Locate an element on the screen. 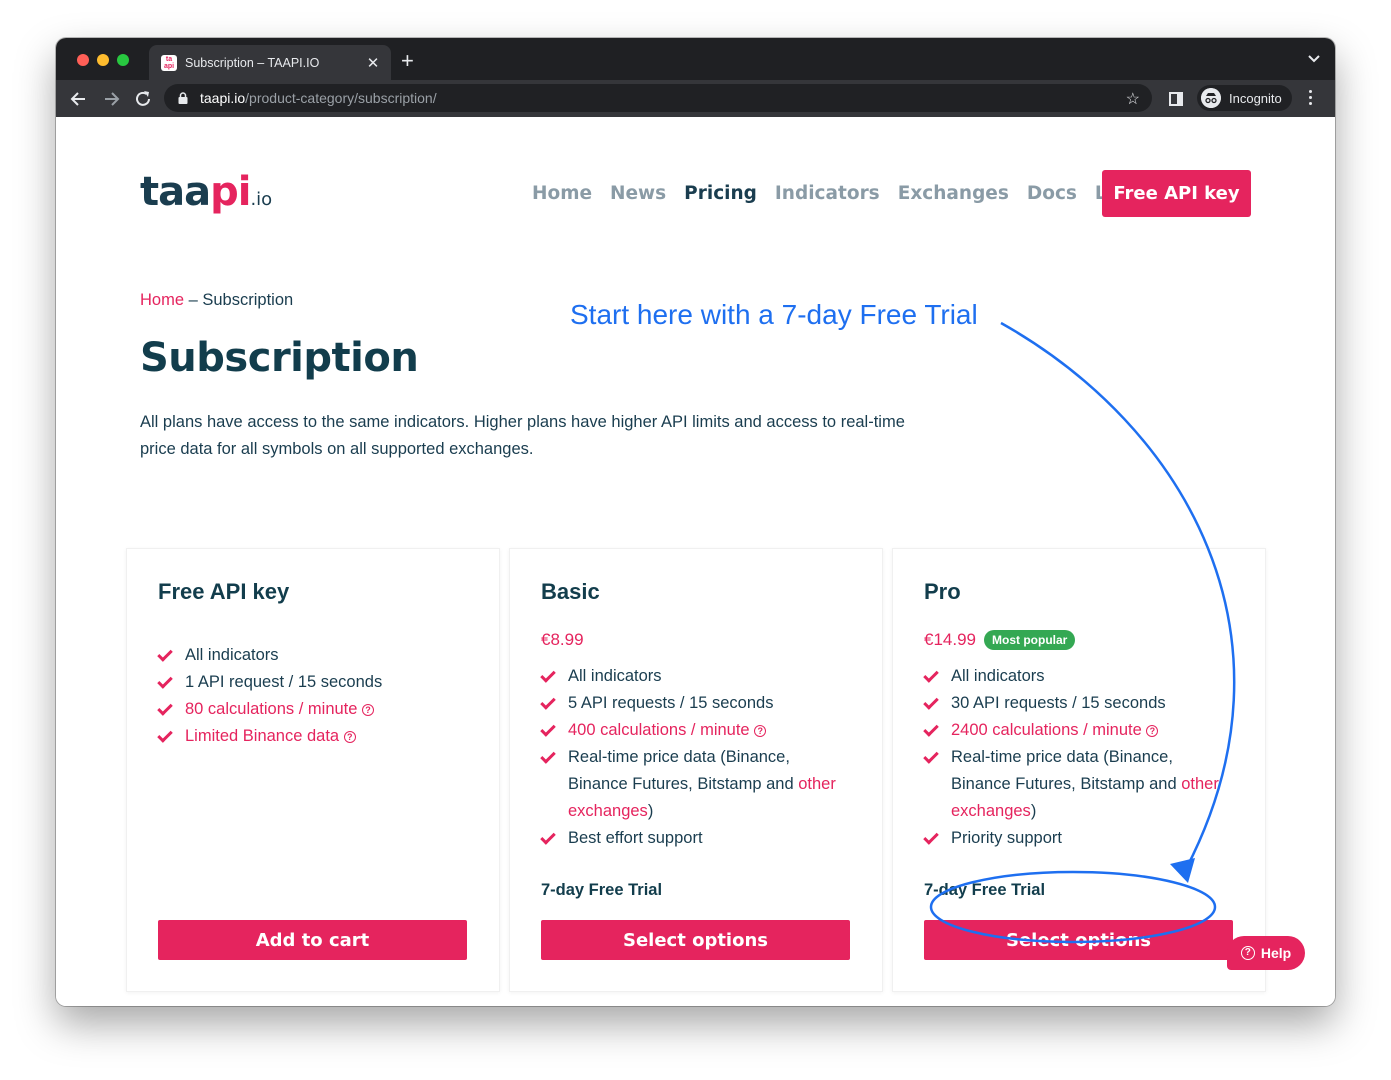 Image resolution: width=1391 pixels, height=1080 pixels. help-label: Help is located at coordinates (1276, 953).